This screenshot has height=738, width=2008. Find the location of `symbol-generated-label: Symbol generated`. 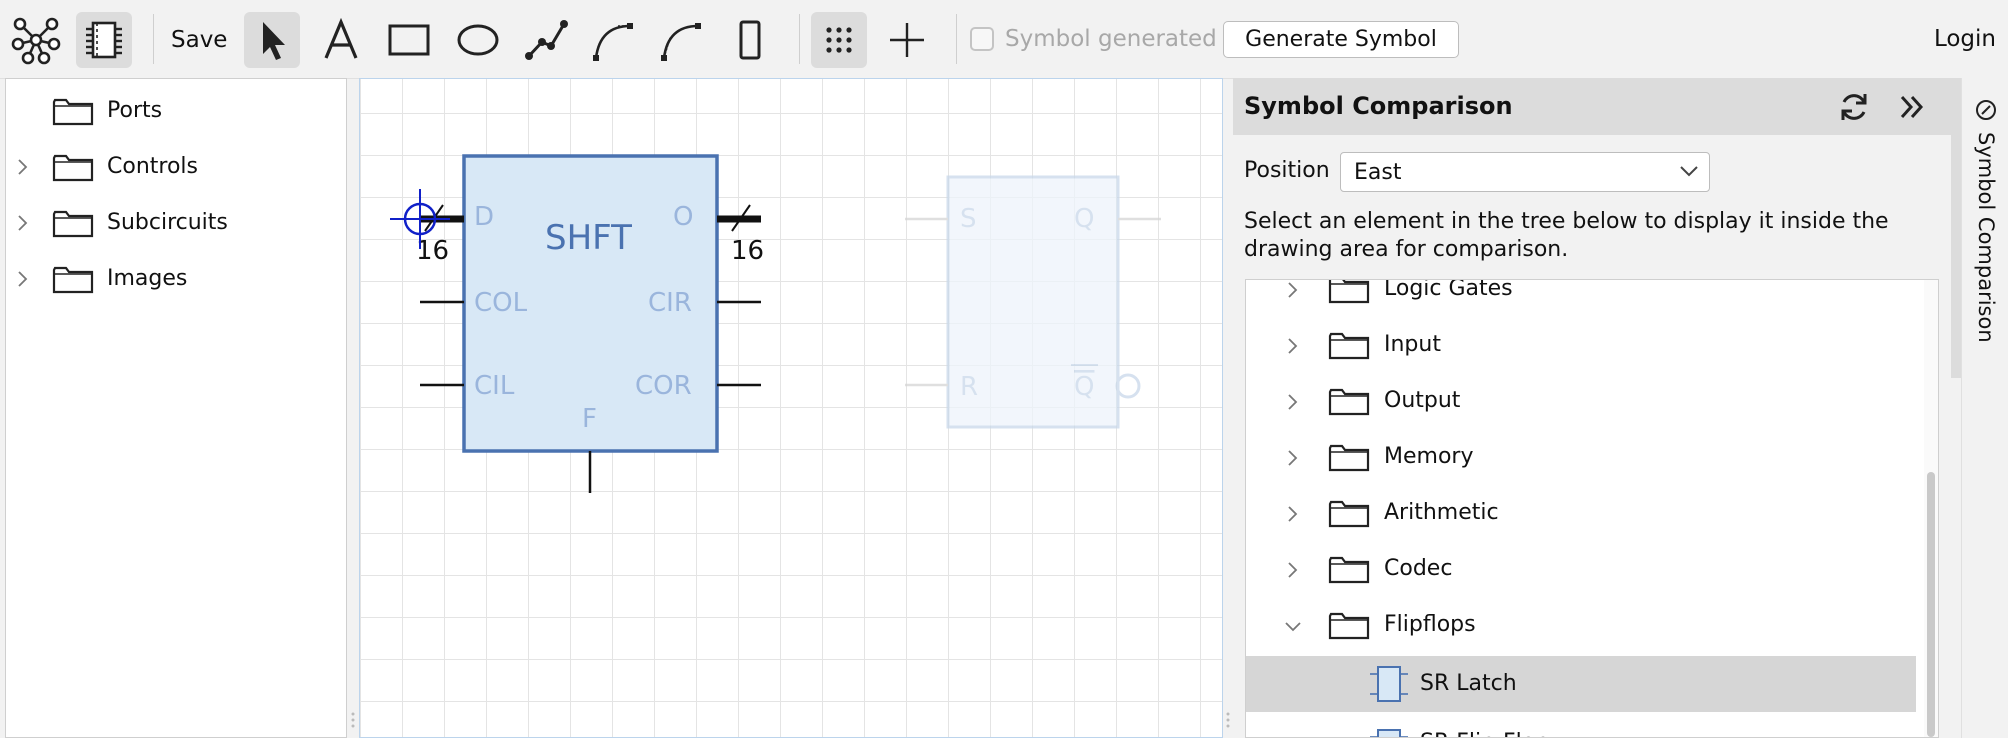

symbol-generated-label: Symbol generated is located at coordinates (1111, 39).